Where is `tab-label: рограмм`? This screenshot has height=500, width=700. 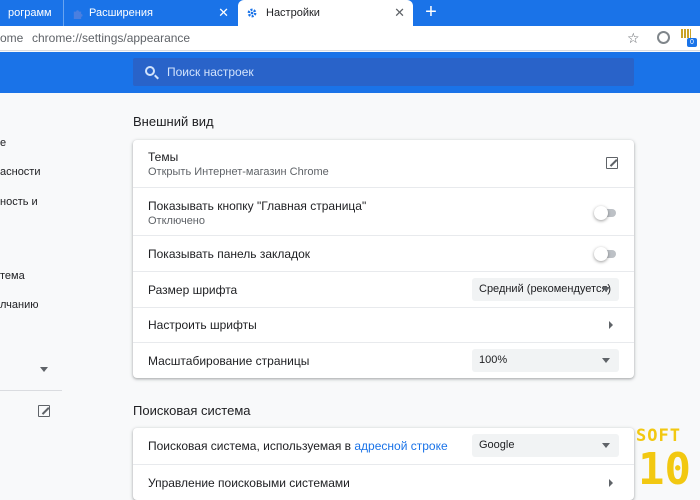
tab-label: рограмм is located at coordinates (30, 13).